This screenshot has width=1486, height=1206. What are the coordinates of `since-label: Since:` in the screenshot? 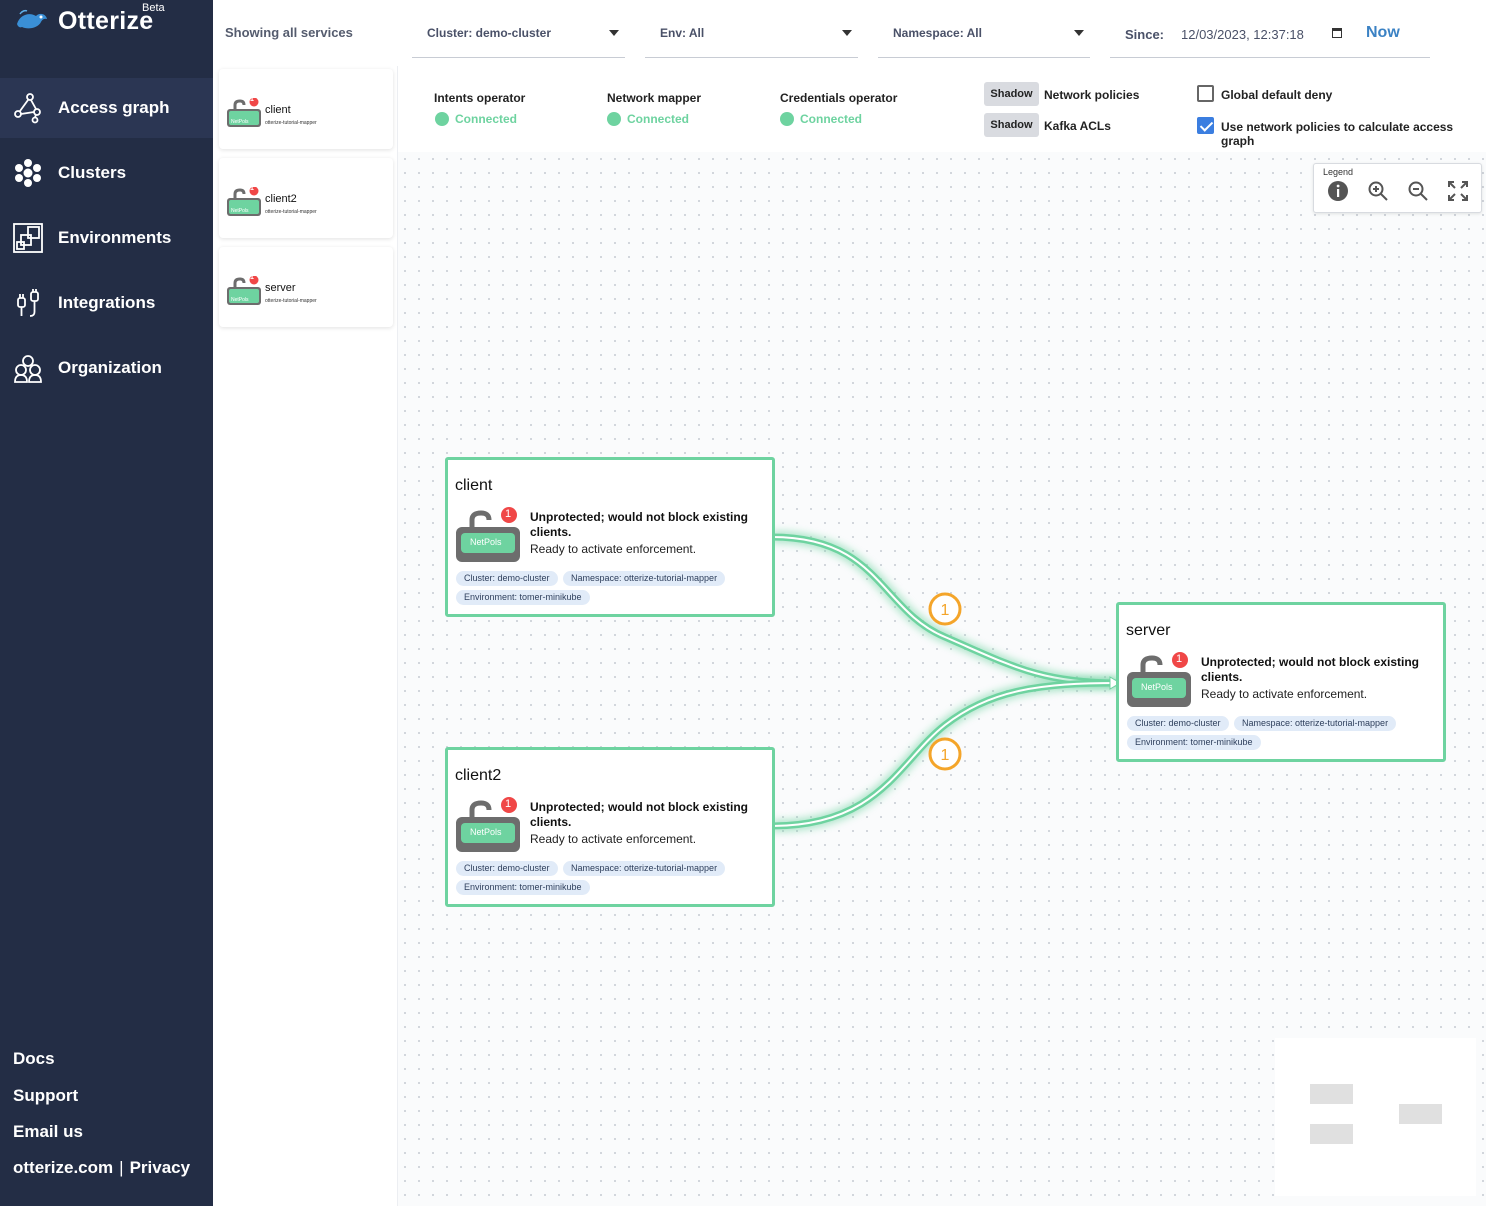 It's located at (1145, 34).